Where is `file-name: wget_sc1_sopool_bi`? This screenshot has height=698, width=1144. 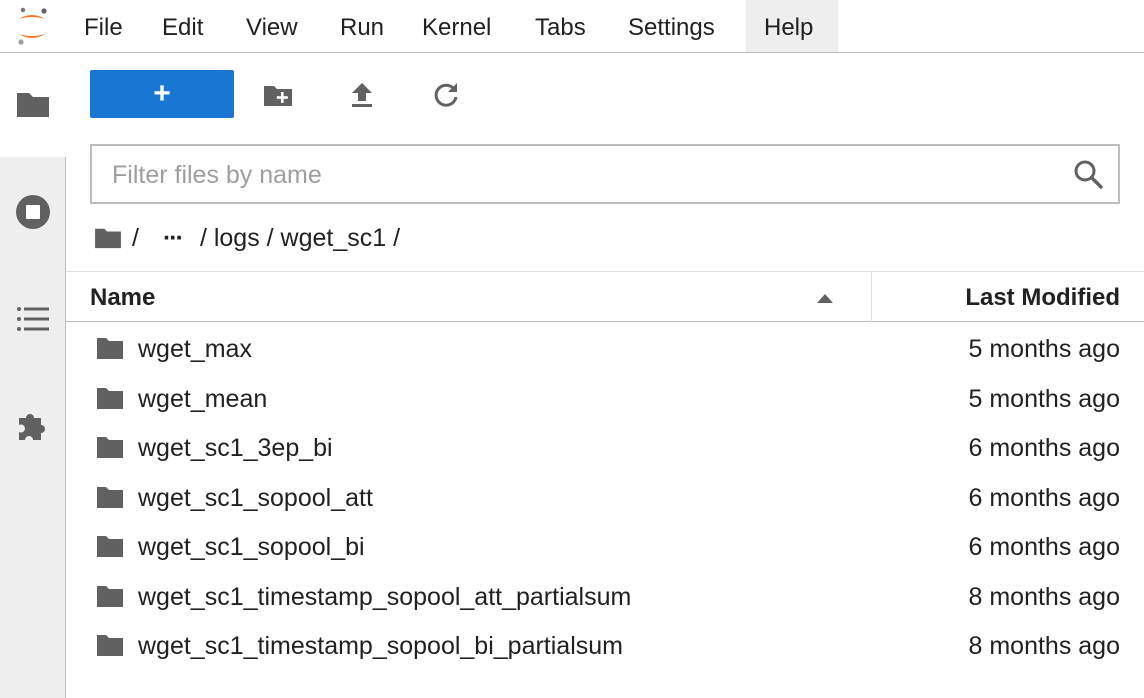
file-name: wget_sc1_sopool_bi is located at coordinates (251, 547).